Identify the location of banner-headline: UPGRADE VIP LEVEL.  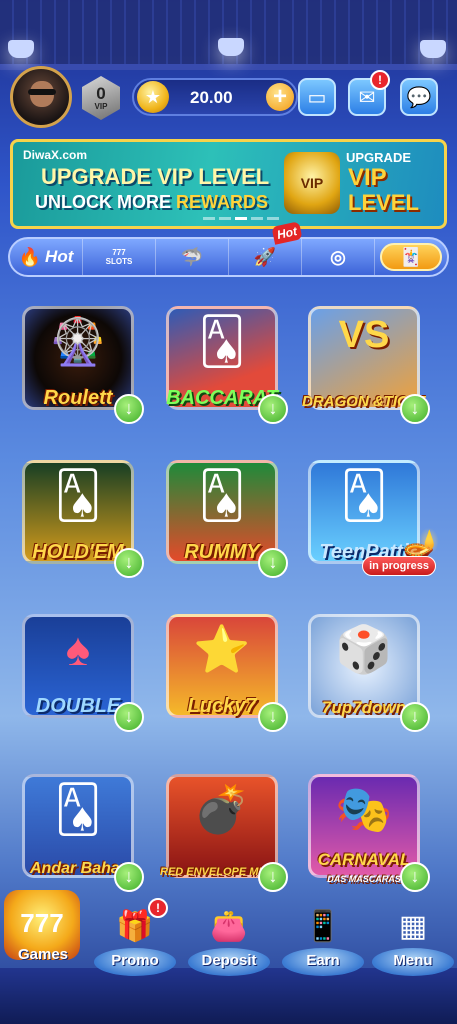
(155, 176).